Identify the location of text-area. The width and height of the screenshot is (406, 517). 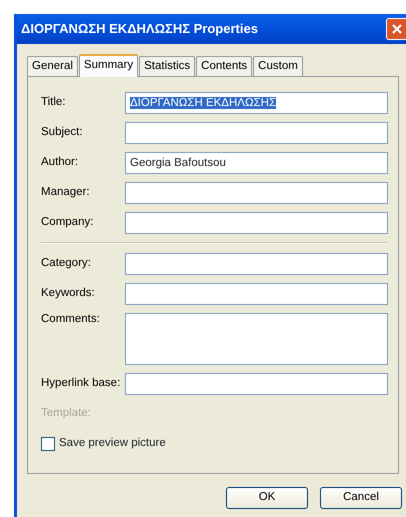
(256, 339).